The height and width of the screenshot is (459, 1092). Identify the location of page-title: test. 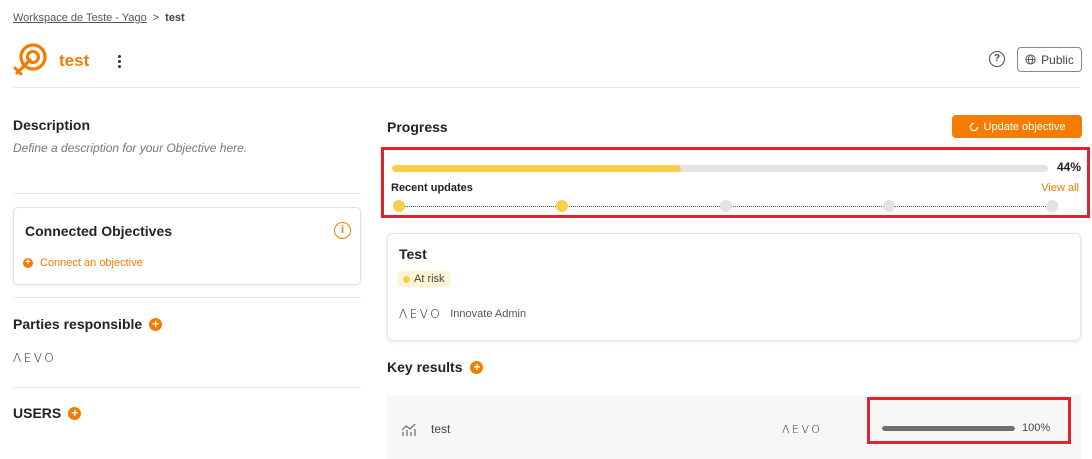
(74, 60).